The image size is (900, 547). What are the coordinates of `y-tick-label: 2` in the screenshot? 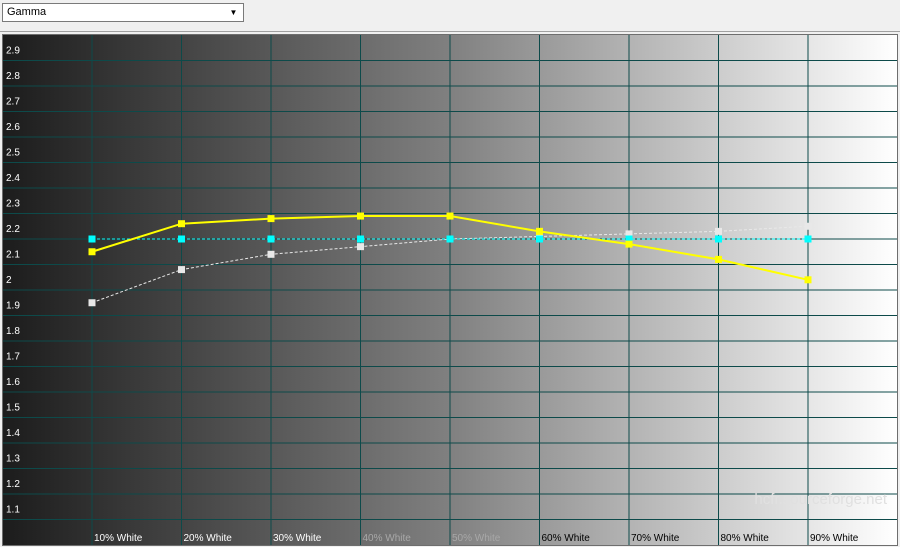 It's located at (9, 280).